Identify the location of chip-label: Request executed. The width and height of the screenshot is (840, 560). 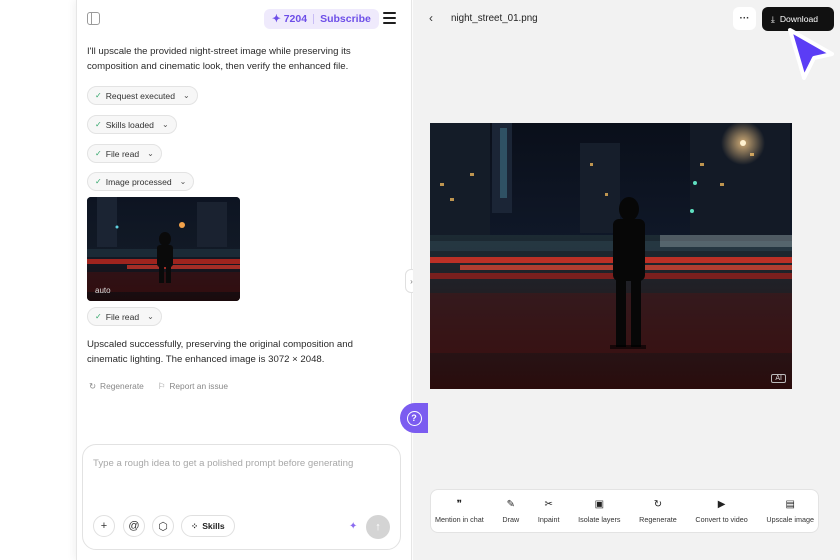
(140, 95).